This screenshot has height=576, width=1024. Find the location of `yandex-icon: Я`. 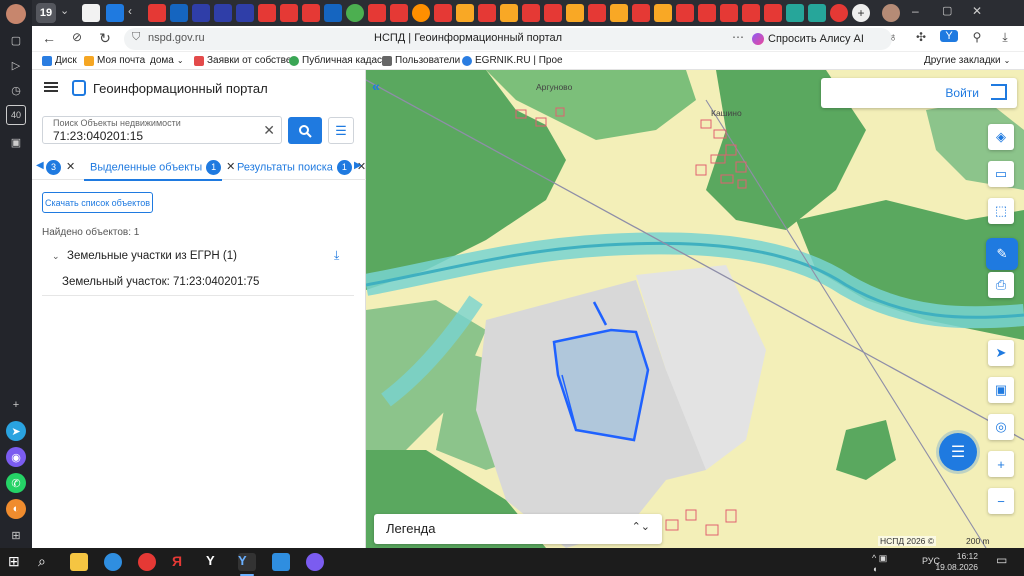

yandex-icon: Я is located at coordinates (181, 562).